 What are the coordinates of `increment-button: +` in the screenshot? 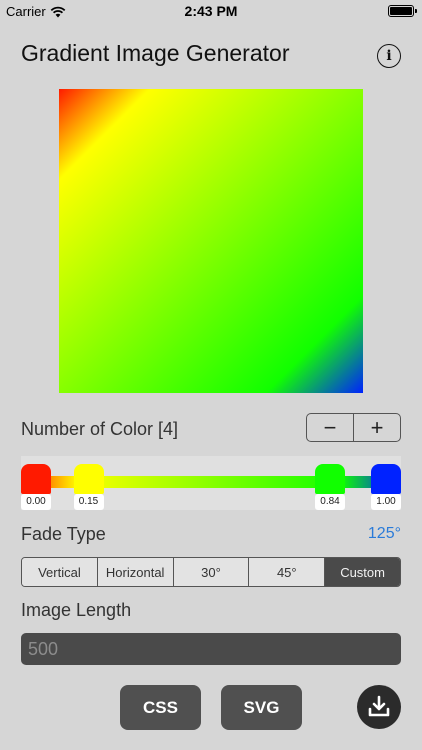 It's located at (376, 427).